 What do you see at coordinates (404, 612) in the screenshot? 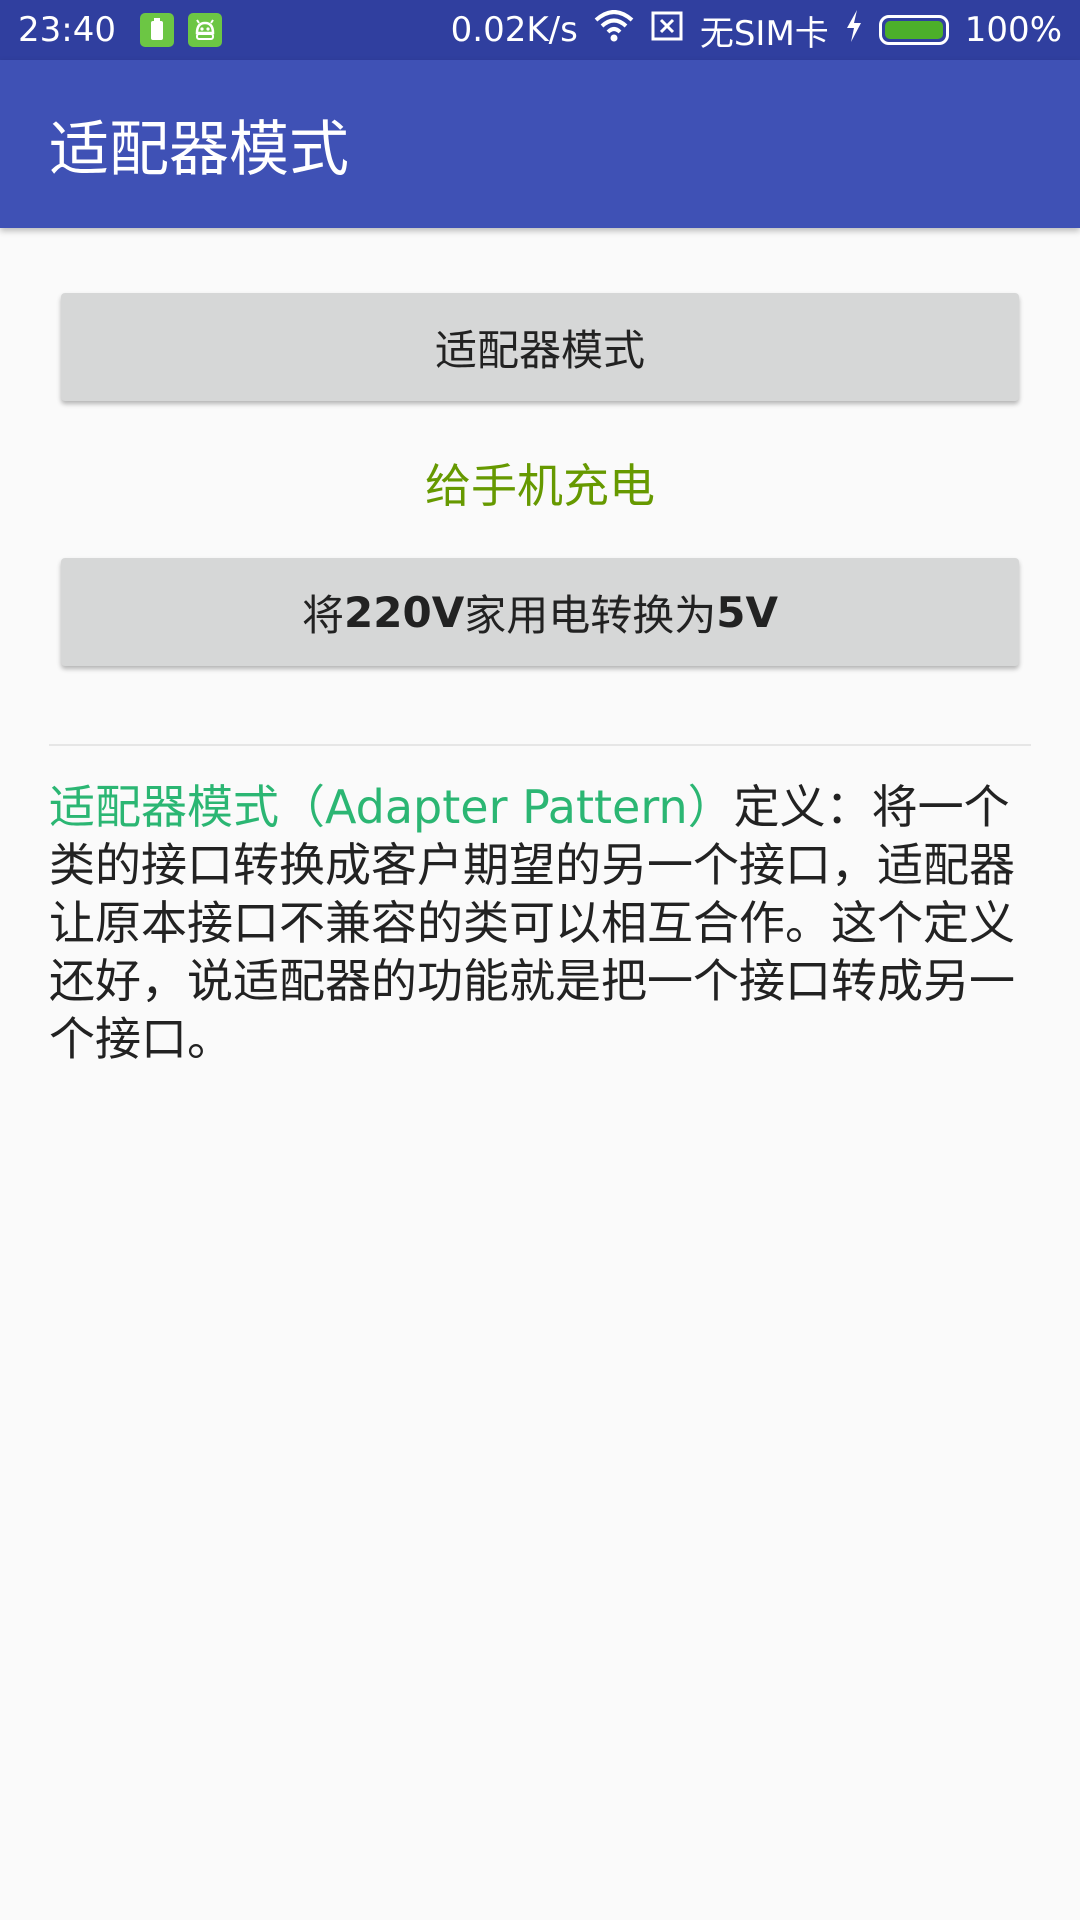
I see `convert-button-voltage-from: 220V` at bounding box center [404, 612].